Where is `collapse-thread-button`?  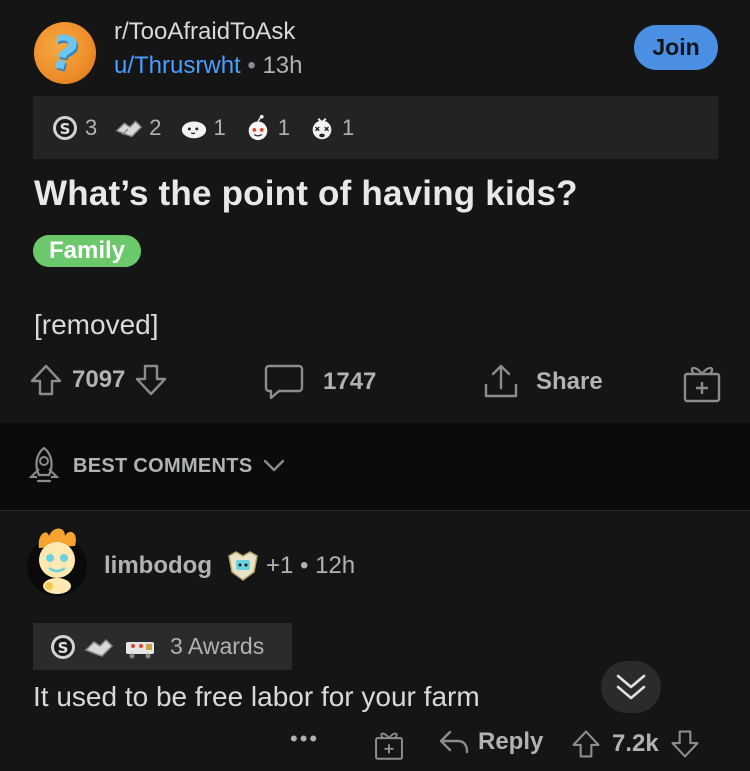
collapse-thread-button is located at coordinates (631, 687).